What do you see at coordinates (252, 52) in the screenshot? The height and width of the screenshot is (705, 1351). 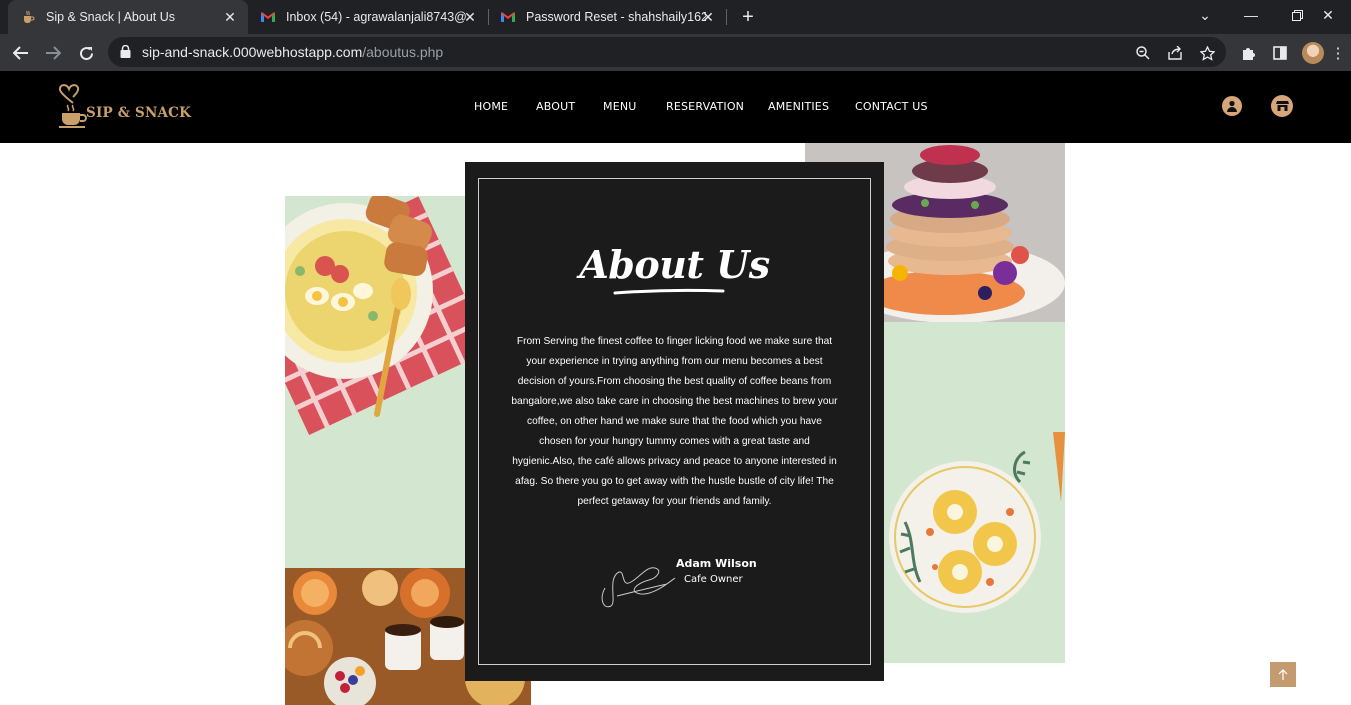 I see `url-host: sip-and-snack.000webhostapp.com` at bounding box center [252, 52].